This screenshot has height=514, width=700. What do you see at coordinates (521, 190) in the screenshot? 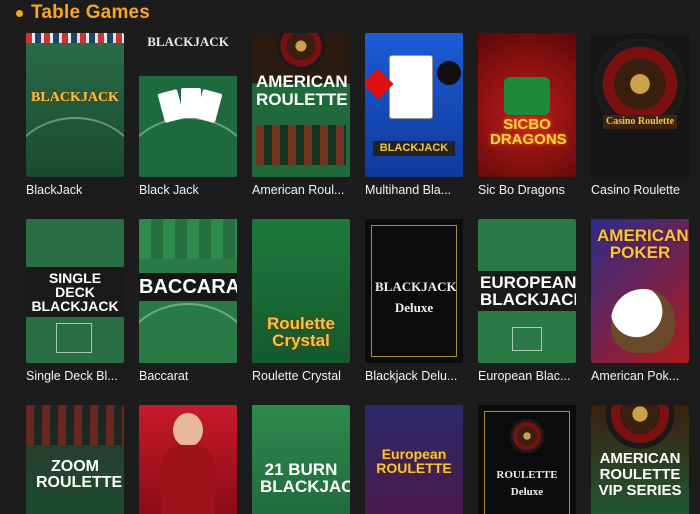
I see `game-label: Sic Bo Dragons` at bounding box center [521, 190].